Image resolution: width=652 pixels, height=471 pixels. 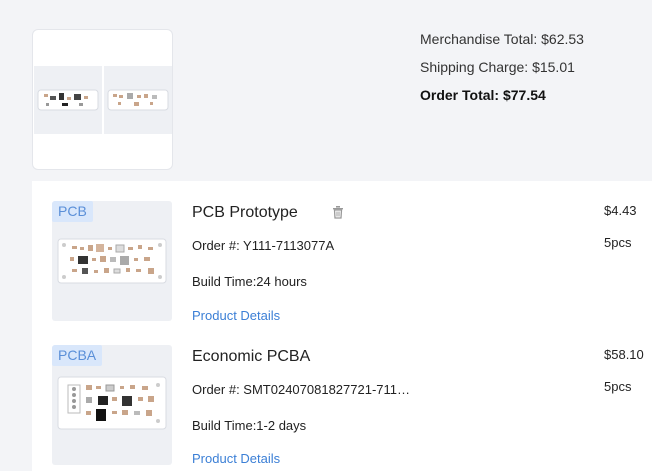 What do you see at coordinates (497, 67) in the screenshot?
I see `shipping-charge: Shipping Charge: $15.01` at bounding box center [497, 67].